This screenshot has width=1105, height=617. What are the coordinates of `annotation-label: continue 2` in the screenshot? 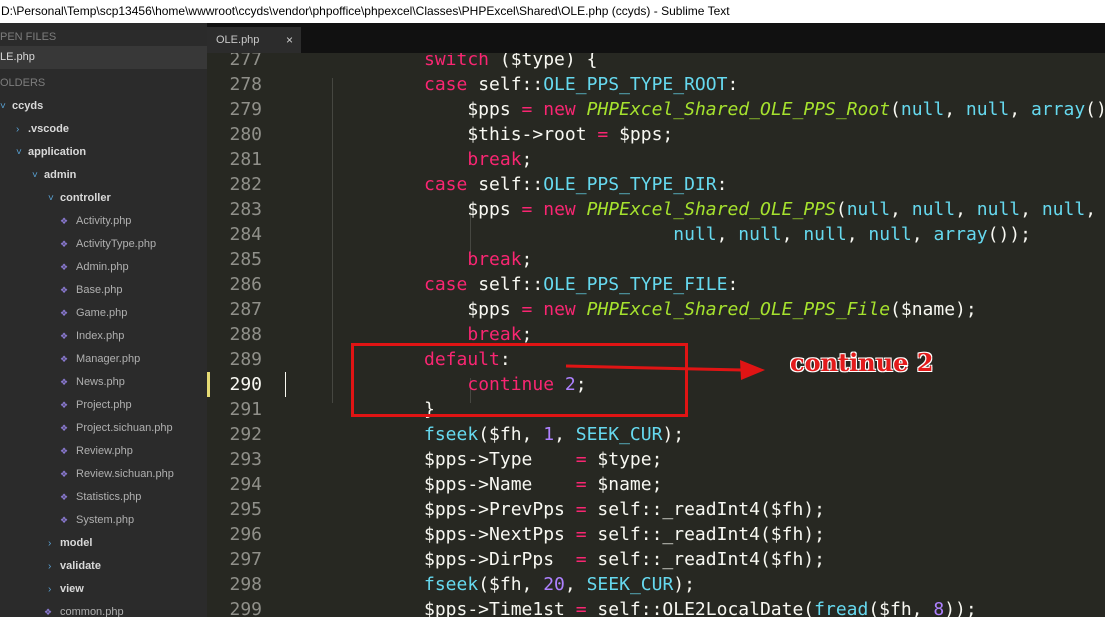 It's located at (862, 362).